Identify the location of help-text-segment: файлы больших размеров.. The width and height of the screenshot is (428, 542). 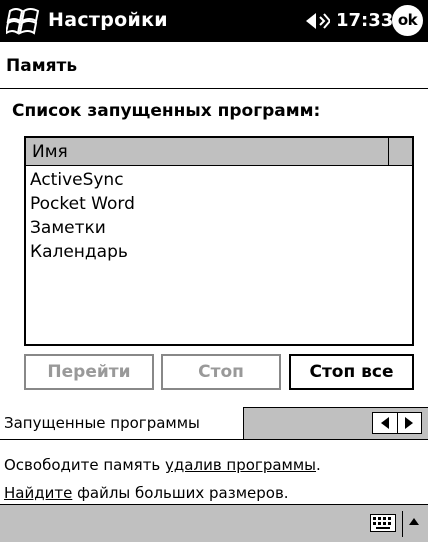
(180, 493).